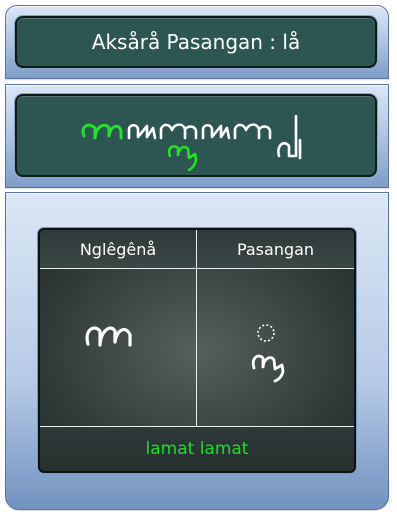 The image size is (397, 517). Describe the element at coordinates (182, 158) in the screenshot. I see `glyph-pasangan-la` at that location.